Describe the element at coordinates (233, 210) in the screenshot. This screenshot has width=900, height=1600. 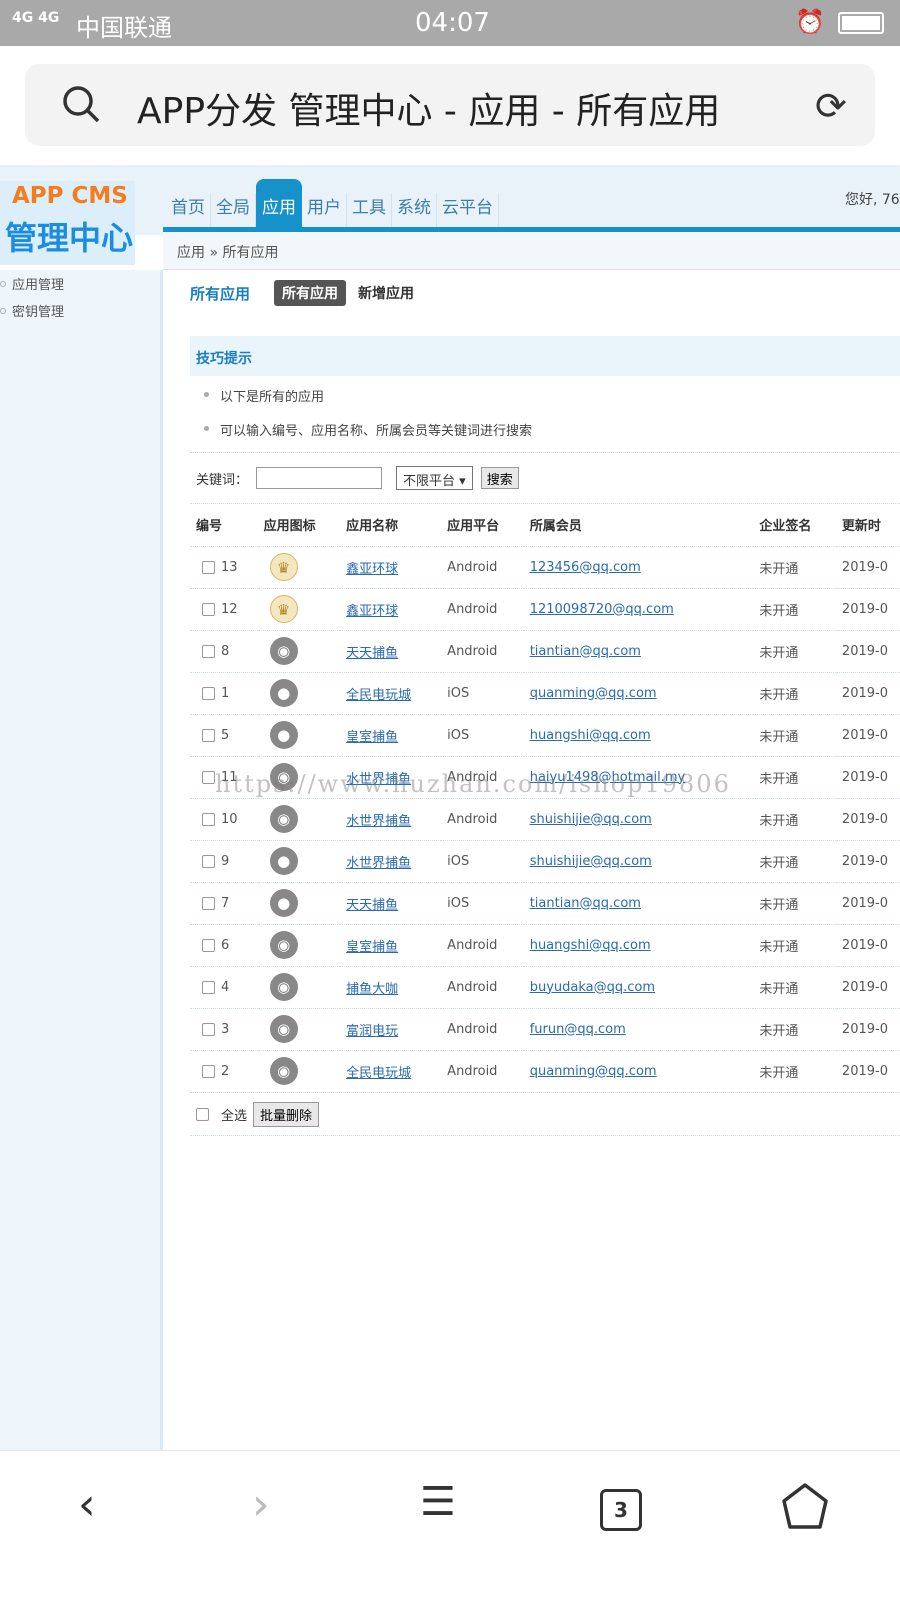
I see `nav-global: 全局` at that location.